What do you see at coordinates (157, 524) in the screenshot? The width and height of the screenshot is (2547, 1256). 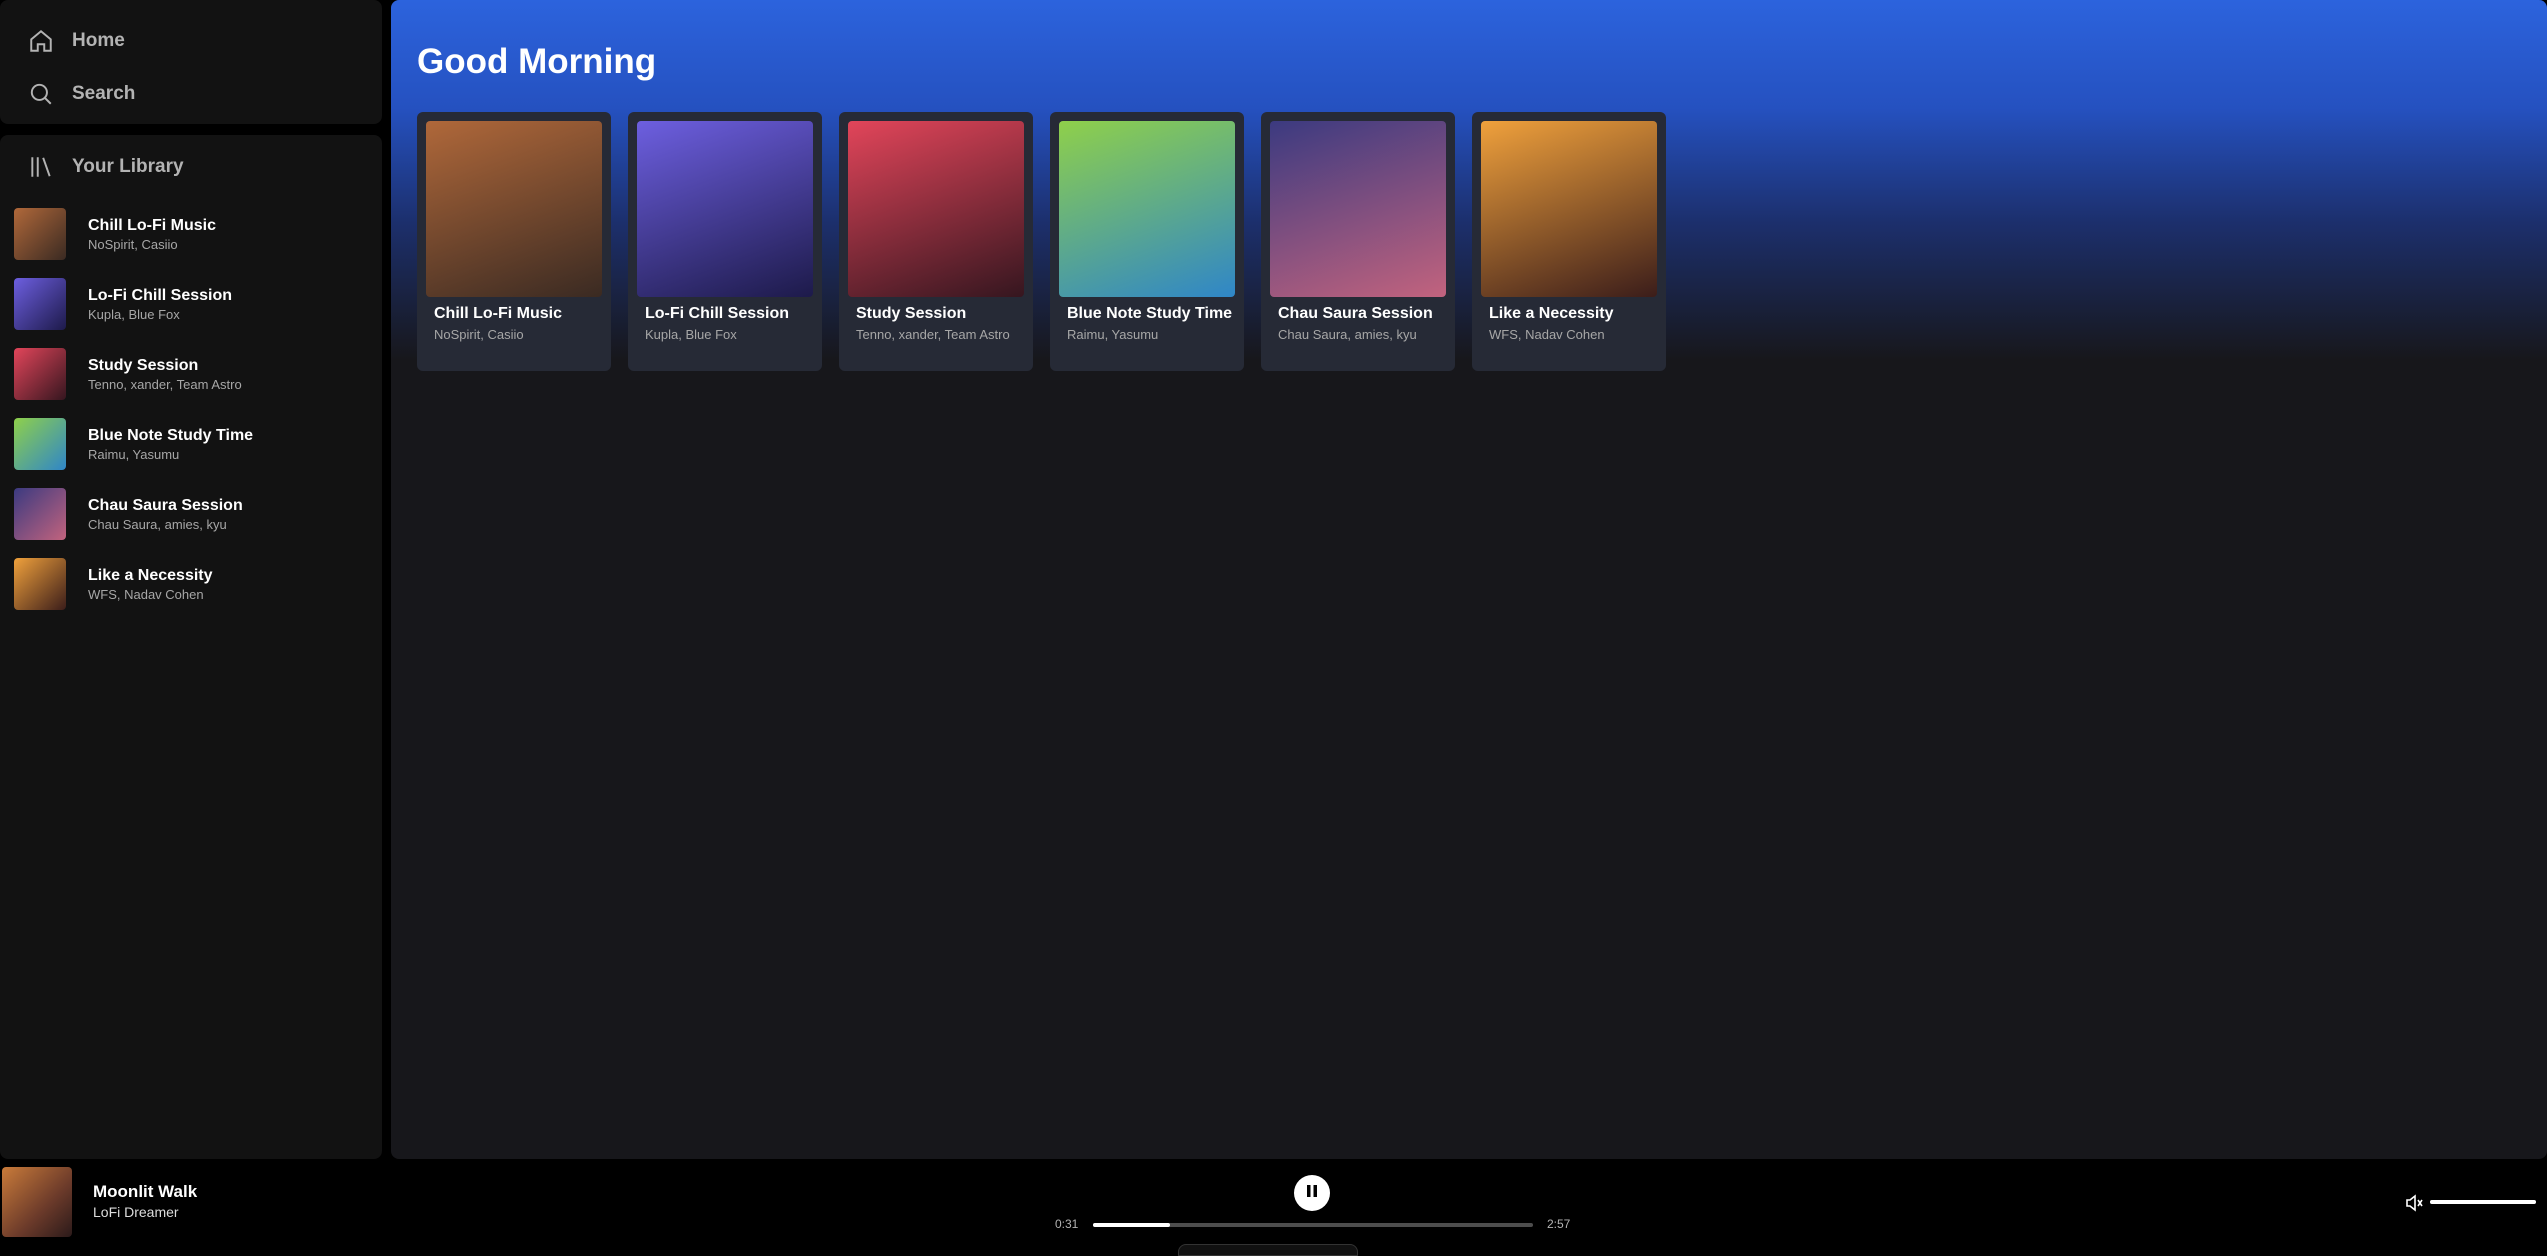 I see `library-item-artists: Chau Saura, amies, kyu` at bounding box center [157, 524].